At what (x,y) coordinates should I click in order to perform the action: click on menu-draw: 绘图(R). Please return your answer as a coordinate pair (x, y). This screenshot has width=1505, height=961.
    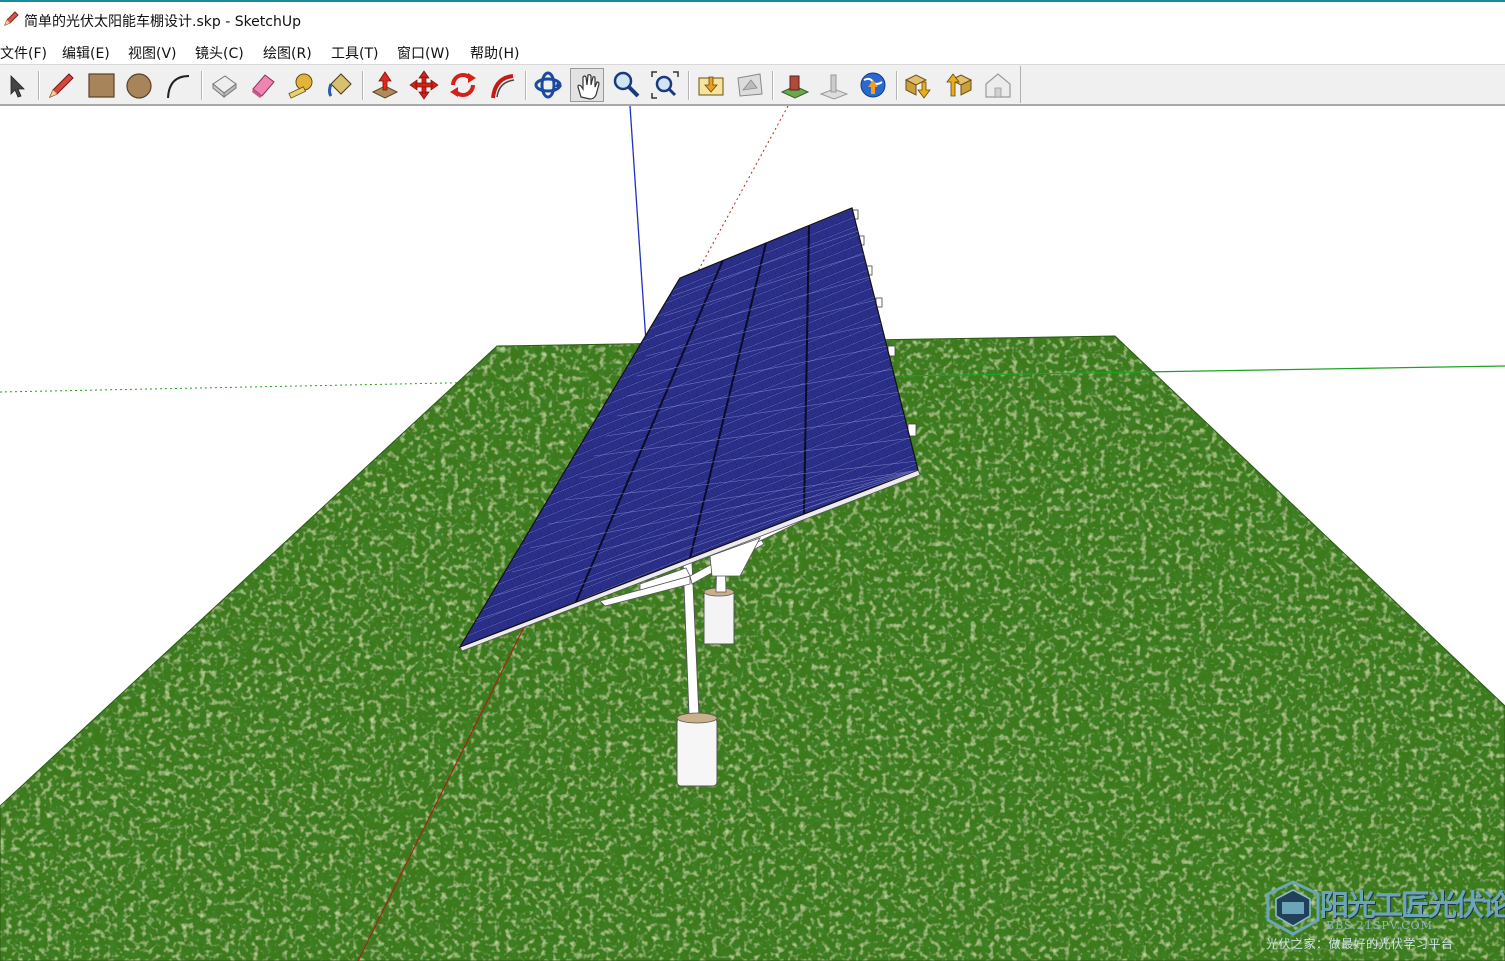
    Looking at the image, I should click on (287, 53).